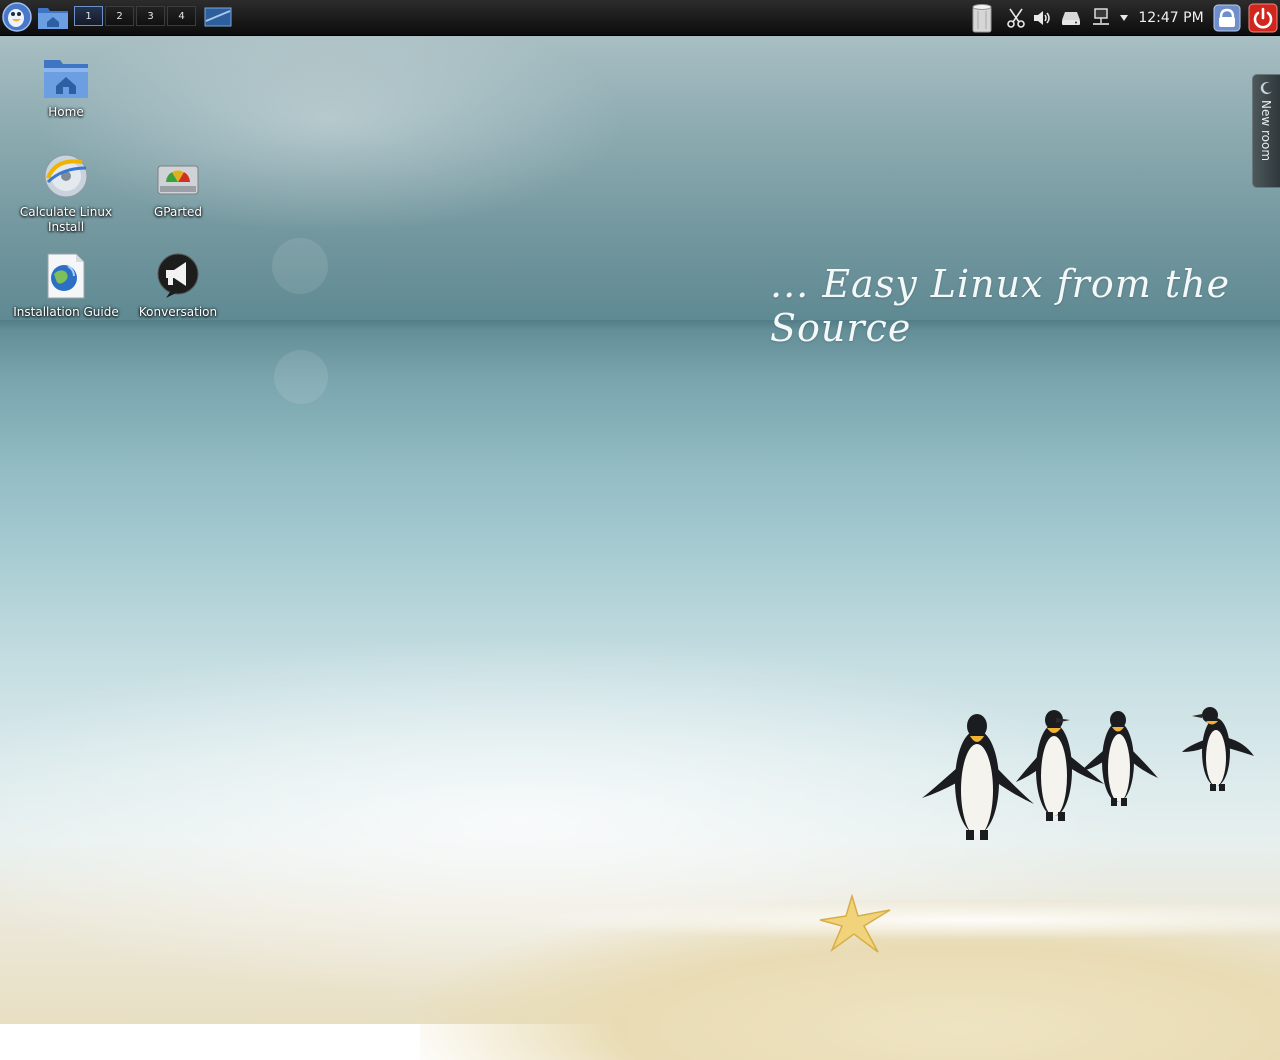 This screenshot has height=1060, width=1280. I want to click on device-icon, so click(1071, 18).